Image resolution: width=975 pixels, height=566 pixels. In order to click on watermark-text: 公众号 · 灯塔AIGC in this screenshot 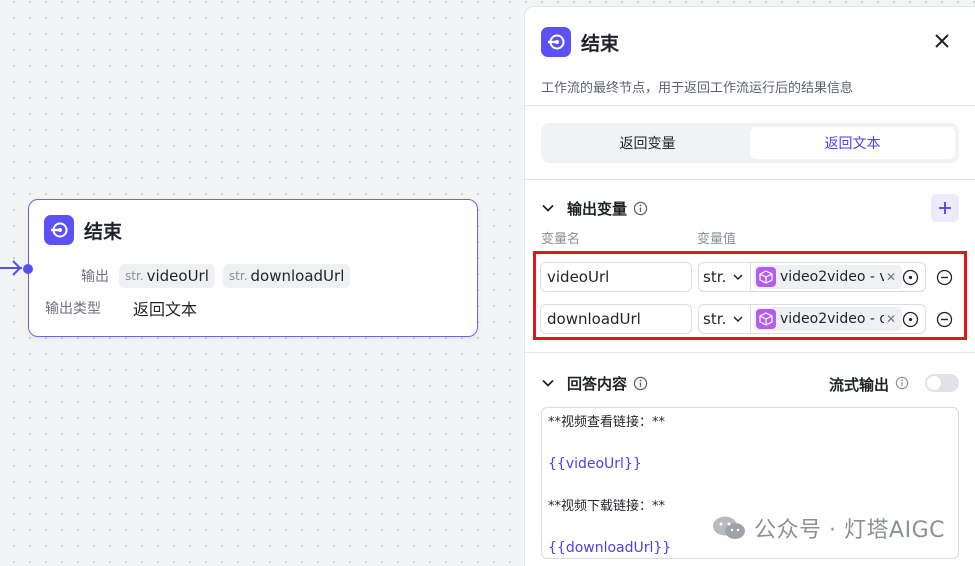, I will do `click(849, 530)`.